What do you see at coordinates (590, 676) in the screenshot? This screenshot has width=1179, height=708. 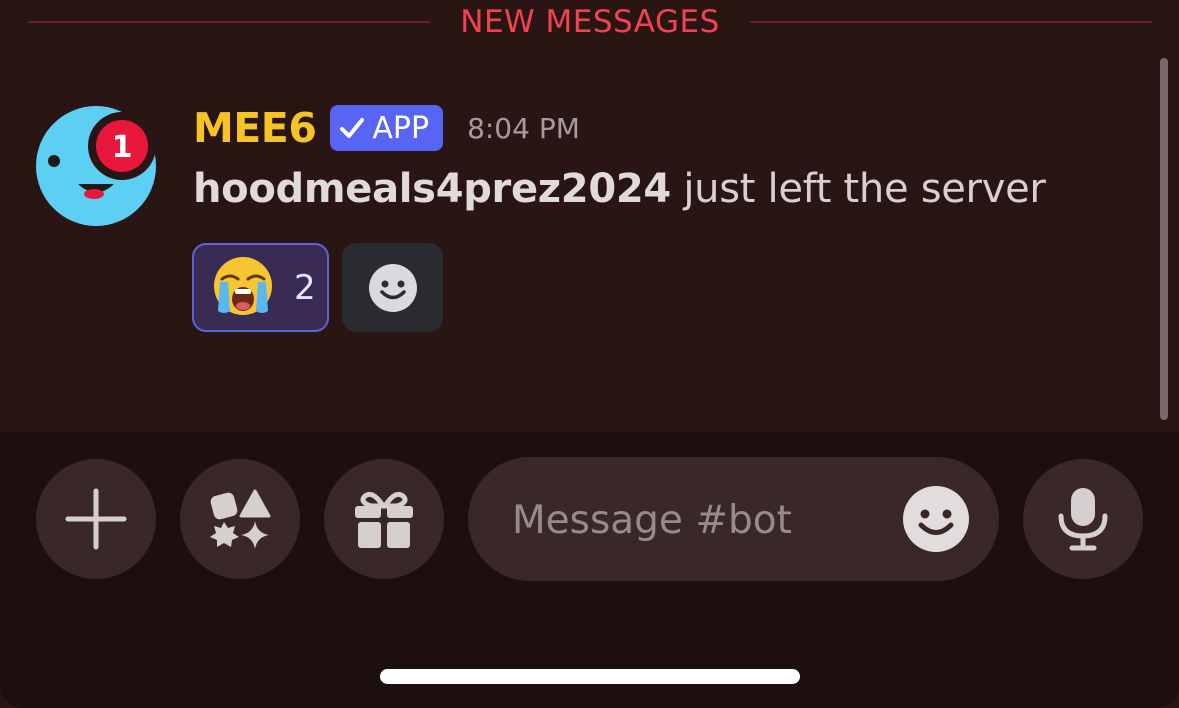 I see `home-indicator` at bounding box center [590, 676].